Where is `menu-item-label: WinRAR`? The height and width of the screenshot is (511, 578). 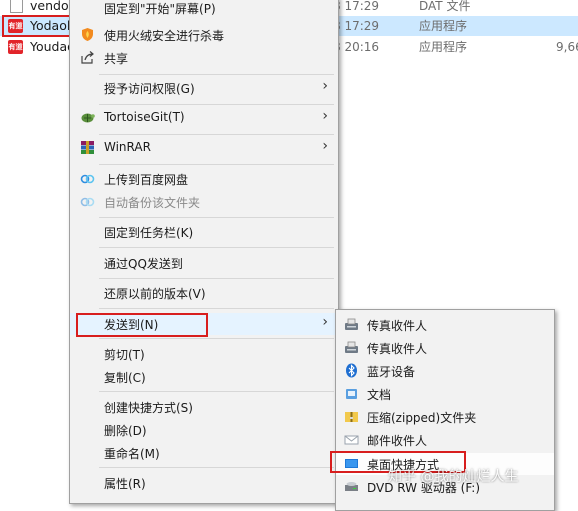 menu-item-label: WinRAR is located at coordinates (127, 147).